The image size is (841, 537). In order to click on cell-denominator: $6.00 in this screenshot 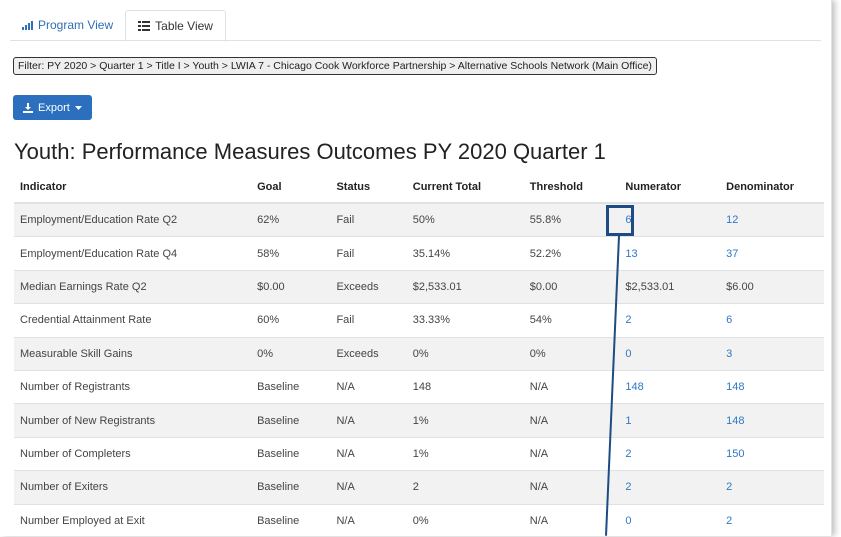, I will do `click(772, 286)`.